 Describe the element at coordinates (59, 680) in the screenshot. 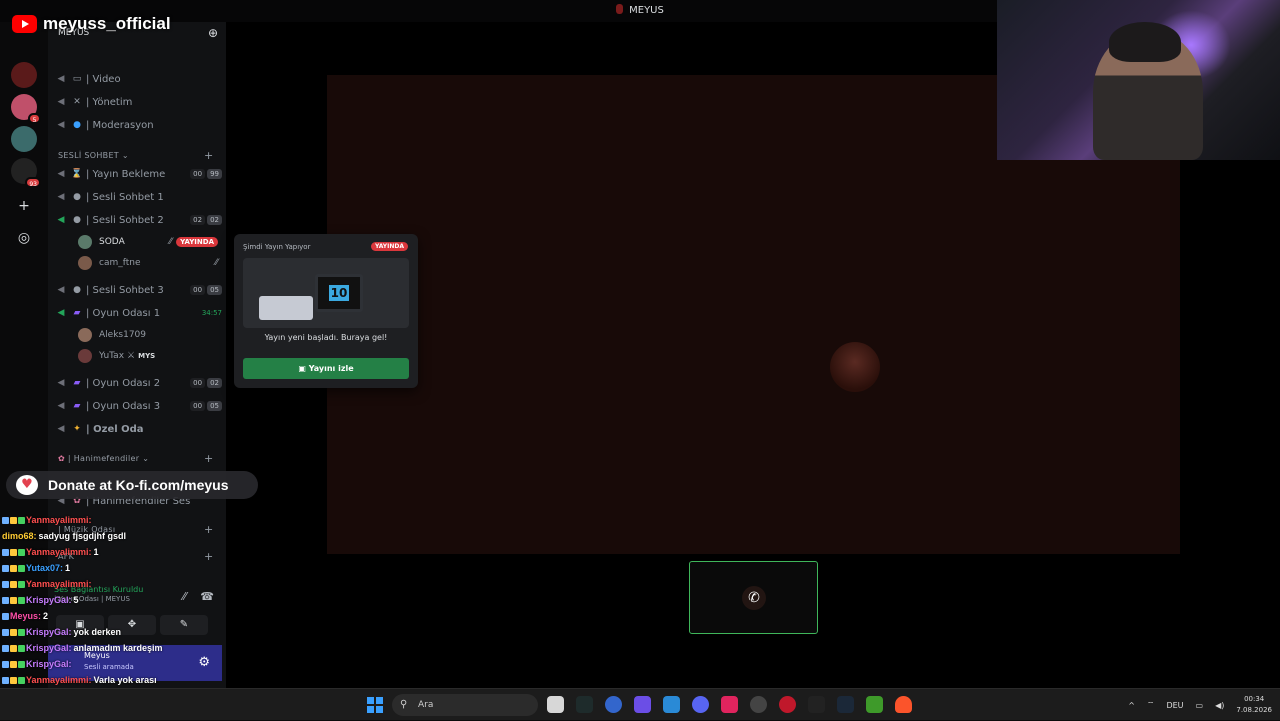

I see `chat-nick: Yanmayalimmi:` at that location.